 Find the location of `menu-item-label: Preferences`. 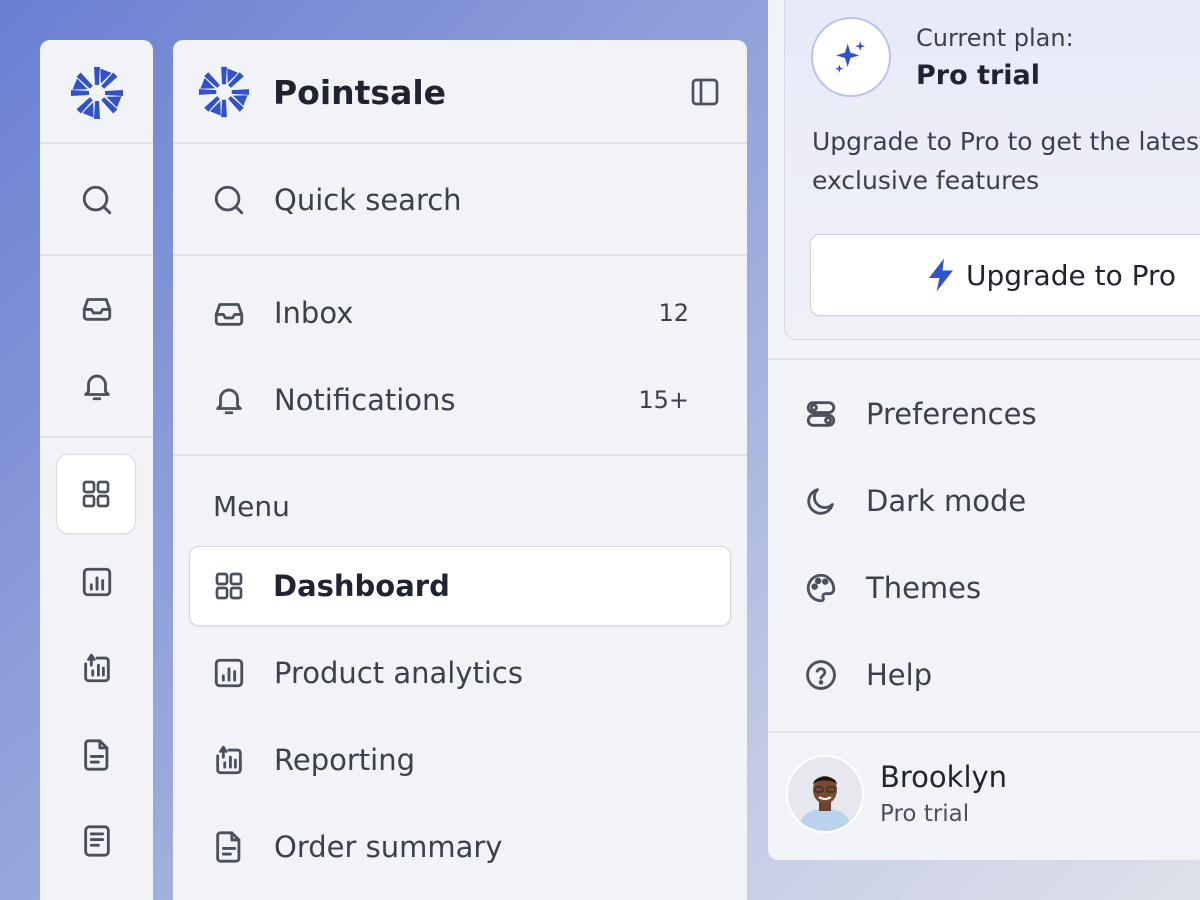

menu-item-label: Preferences is located at coordinates (951, 414).